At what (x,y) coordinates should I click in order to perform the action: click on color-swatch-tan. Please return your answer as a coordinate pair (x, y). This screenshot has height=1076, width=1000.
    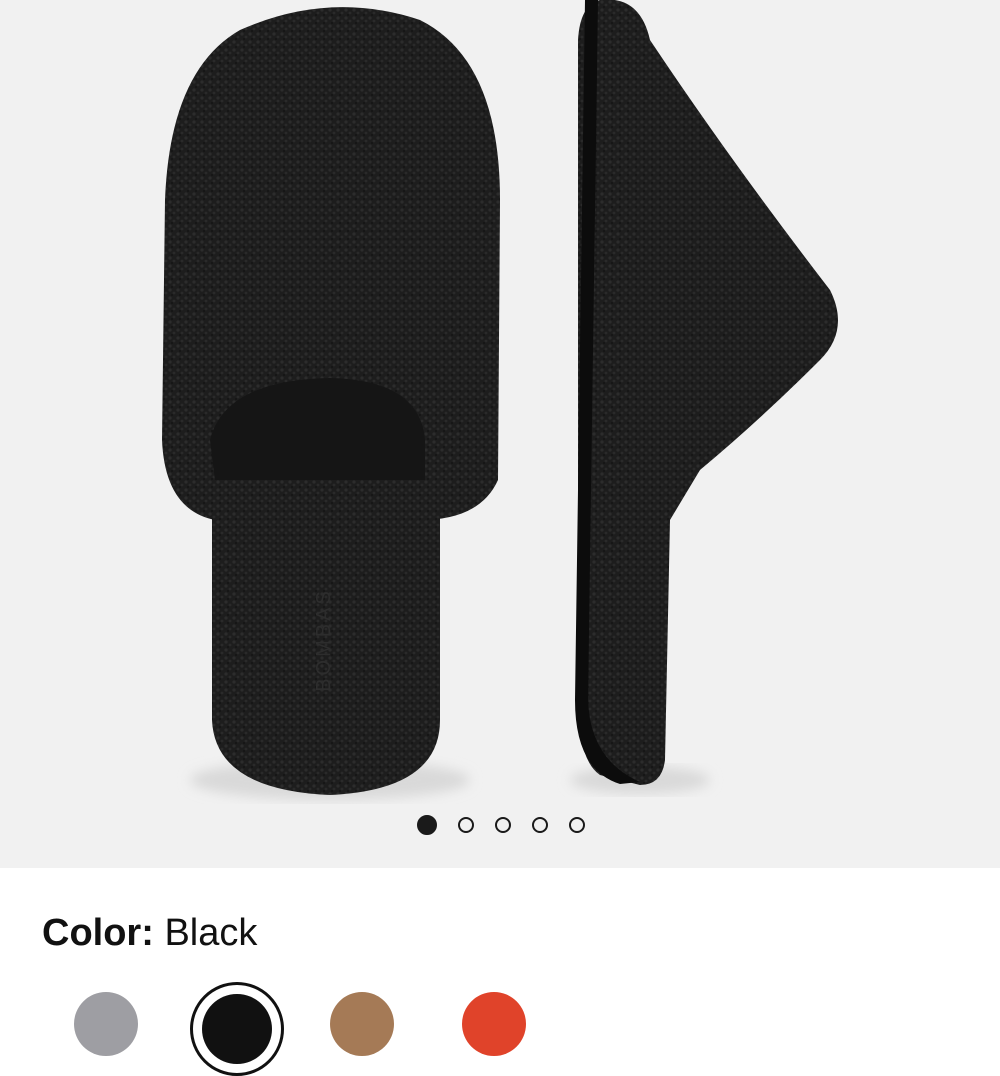
    Looking at the image, I should click on (362, 1024).